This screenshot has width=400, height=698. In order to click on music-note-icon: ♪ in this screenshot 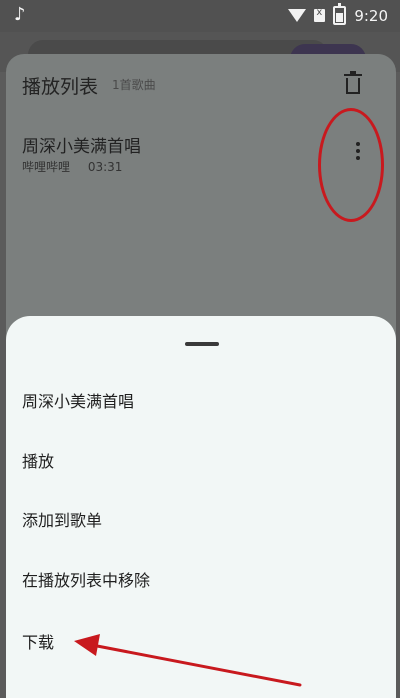, I will do `click(20, 14)`.